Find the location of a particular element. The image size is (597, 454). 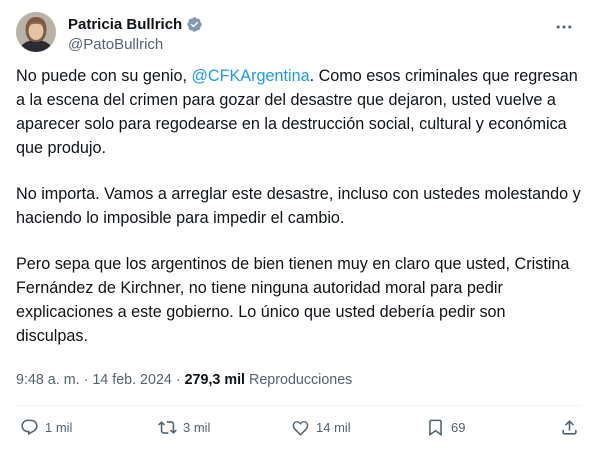

bookmark-button: 69 is located at coordinates (445, 427).